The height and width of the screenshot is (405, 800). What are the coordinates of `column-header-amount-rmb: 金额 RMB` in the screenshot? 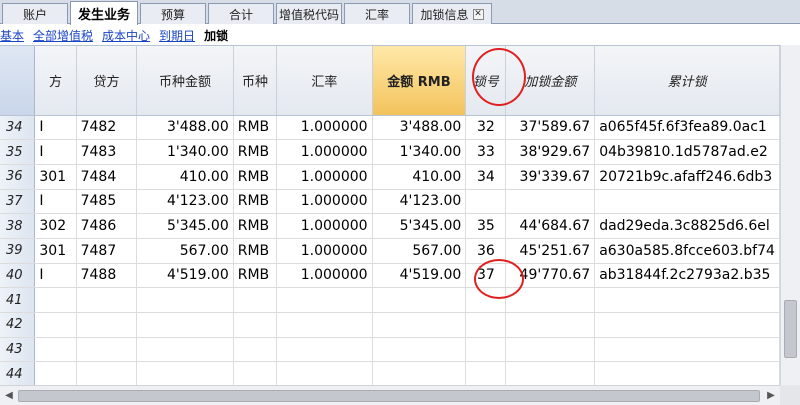 It's located at (419, 81).